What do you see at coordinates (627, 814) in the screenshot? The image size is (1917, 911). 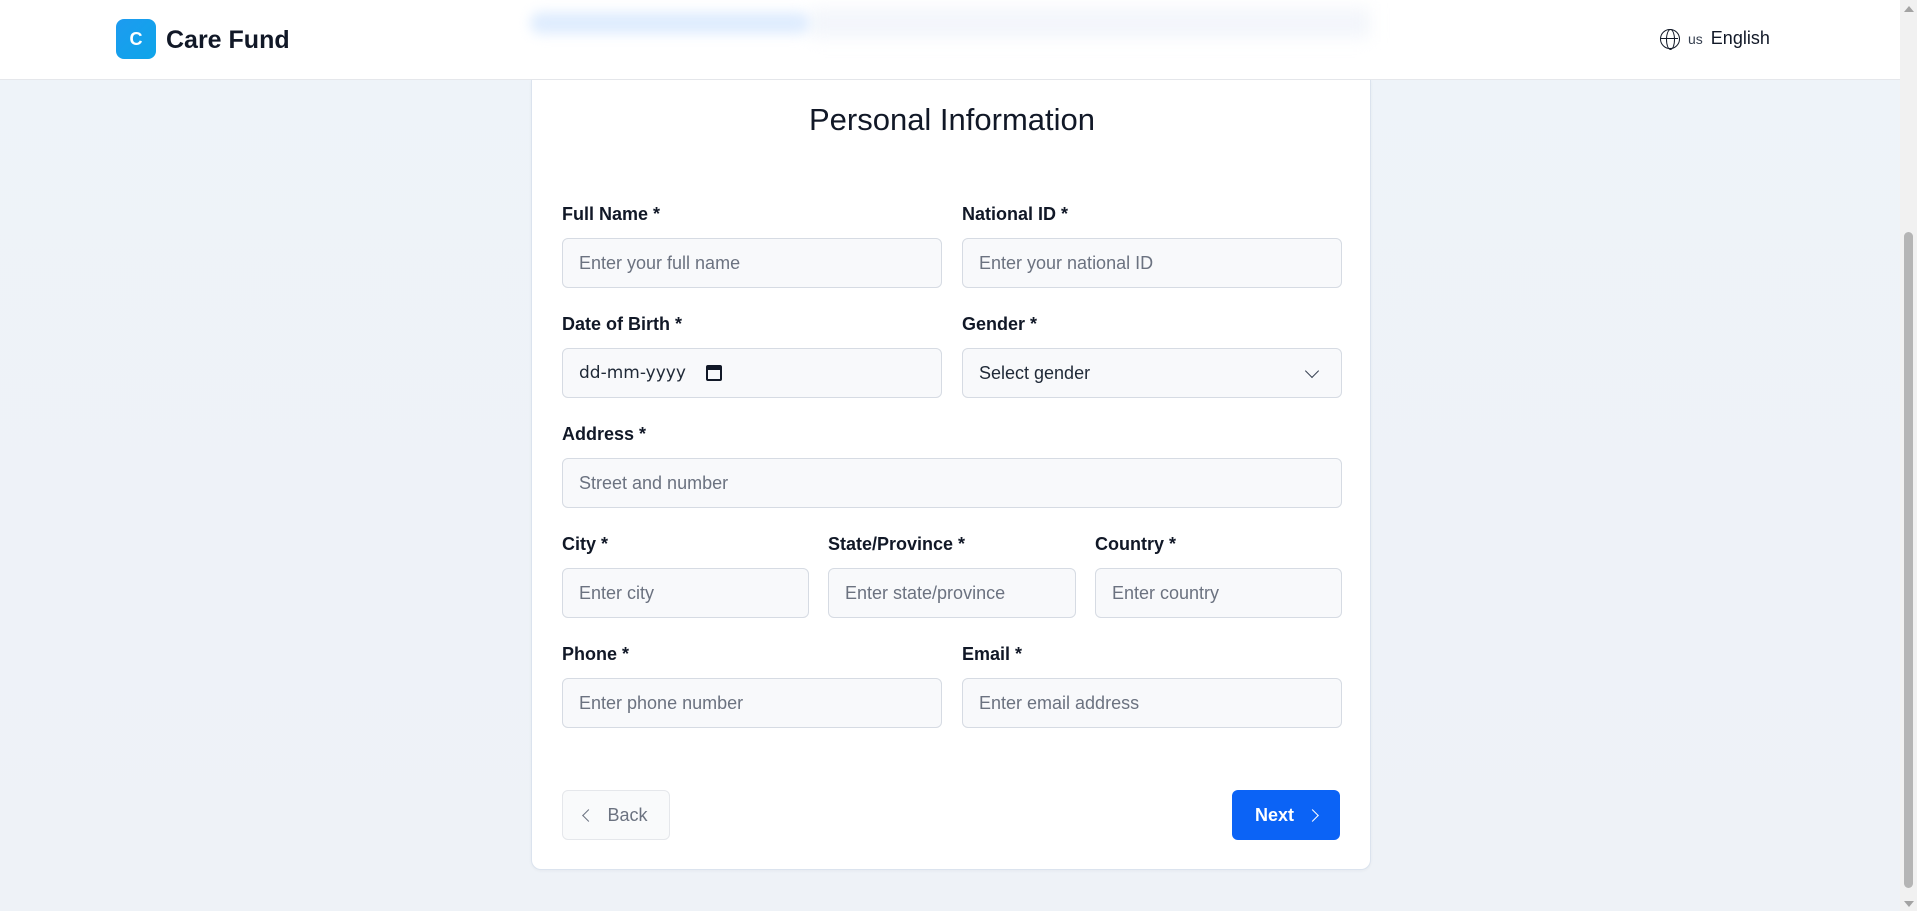 I see `back-button-label: Back` at bounding box center [627, 814].